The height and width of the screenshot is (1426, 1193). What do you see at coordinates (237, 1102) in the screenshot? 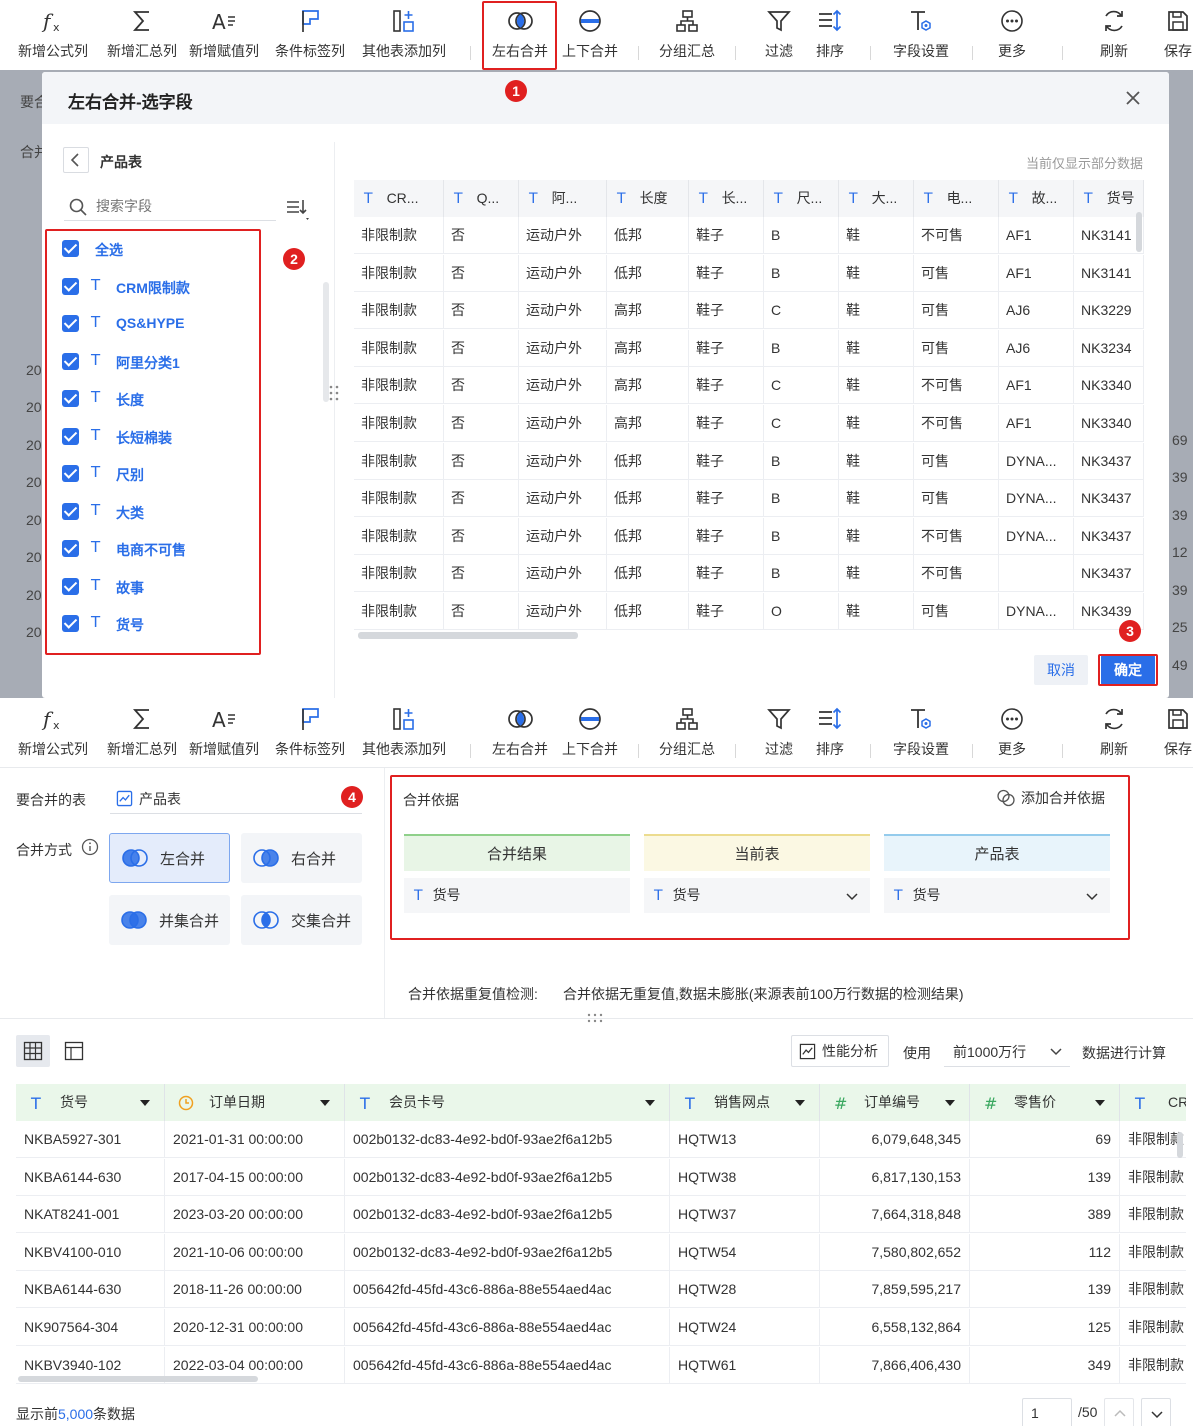
I see `result-column-name: 订单日期` at bounding box center [237, 1102].